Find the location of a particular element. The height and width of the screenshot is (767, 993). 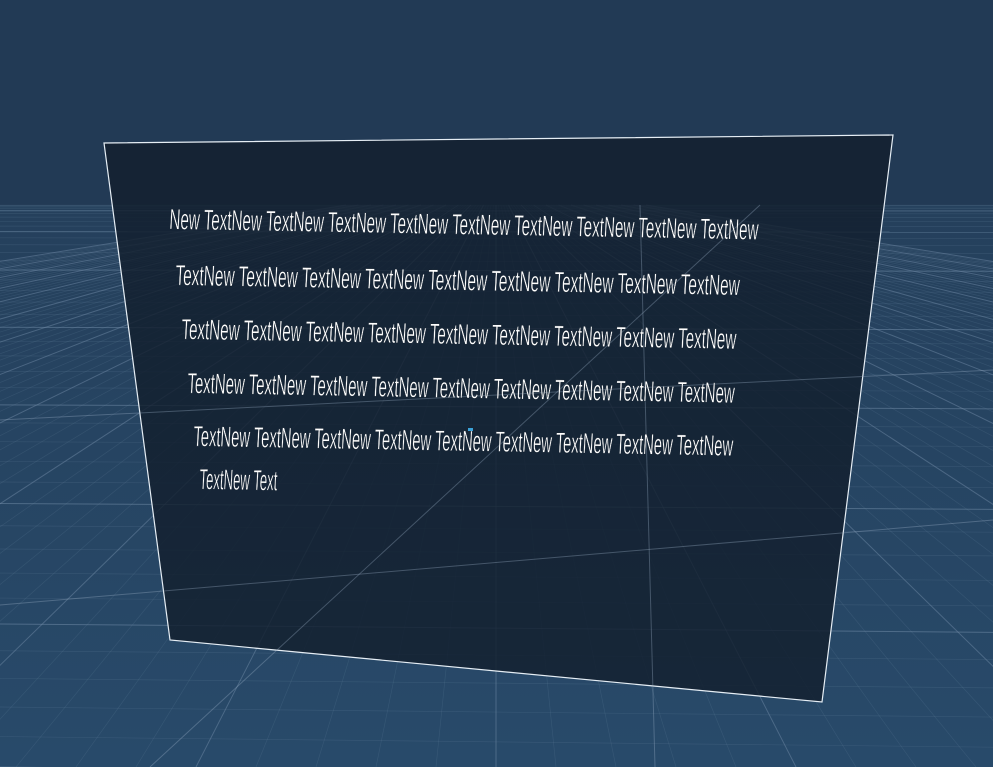

text-caret is located at coordinates (470, 429).